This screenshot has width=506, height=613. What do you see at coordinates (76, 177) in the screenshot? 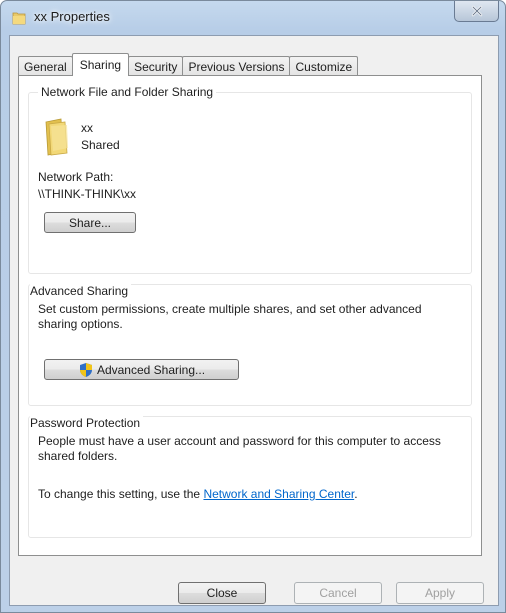
I see `network-path-label: Network Path:` at bounding box center [76, 177].